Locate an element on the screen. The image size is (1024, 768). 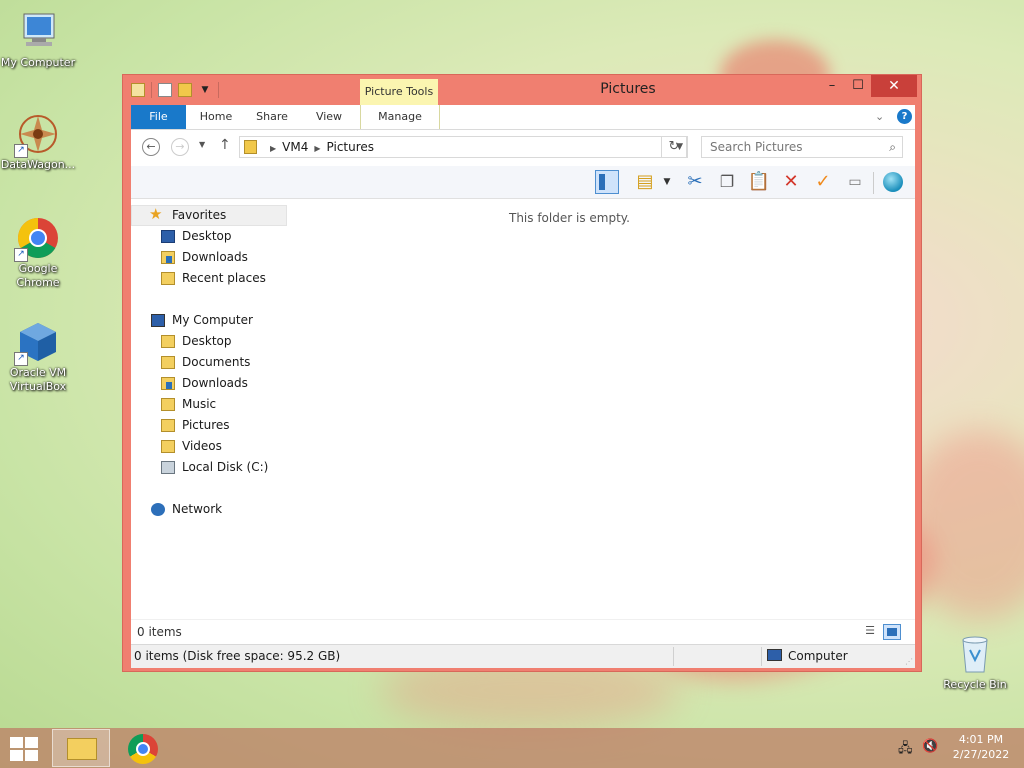
nav-computer-pictures: Pictures is located at coordinates (209, 425).